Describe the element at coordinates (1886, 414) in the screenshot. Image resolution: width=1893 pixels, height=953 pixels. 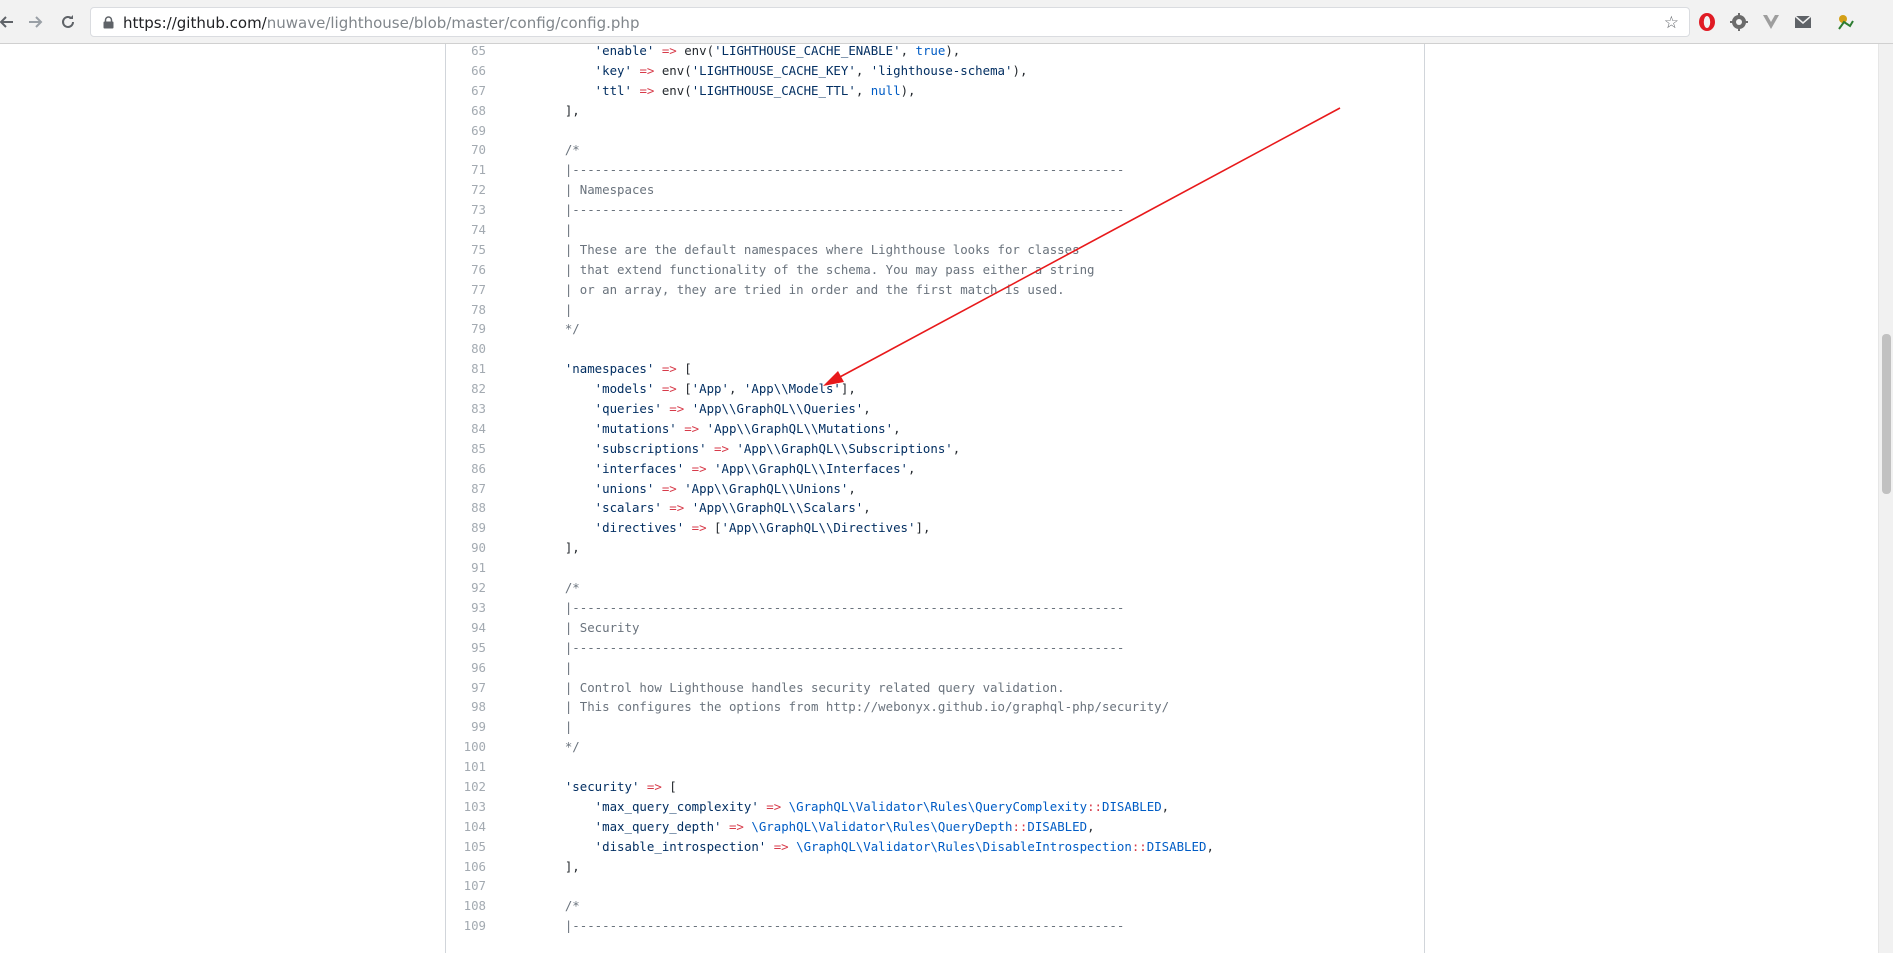
I see `scrollbar-thumb` at that location.